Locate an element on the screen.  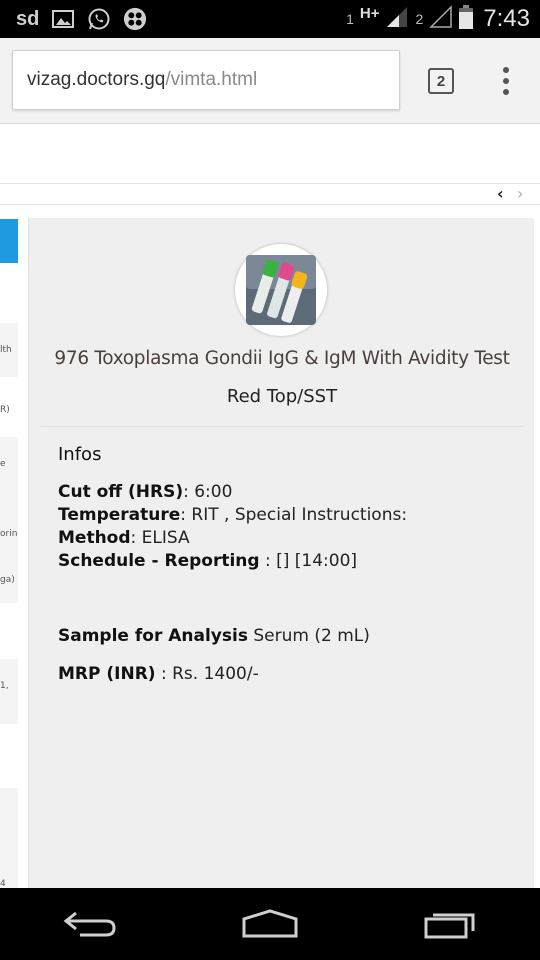
signal-strength-icon is located at coordinates (397, 19).